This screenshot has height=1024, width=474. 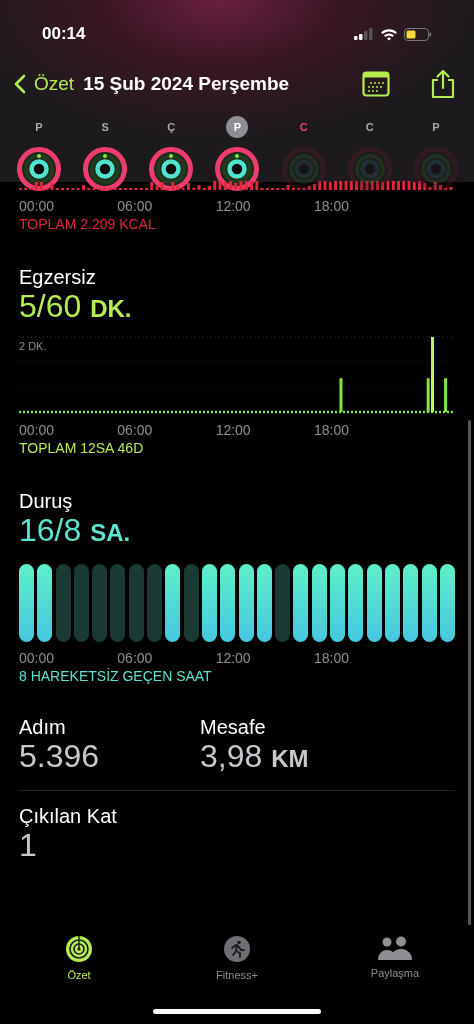 What do you see at coordinates (105, 127) in the screenshot?
I see `day-letter: S` at bounding box center [105, 127].